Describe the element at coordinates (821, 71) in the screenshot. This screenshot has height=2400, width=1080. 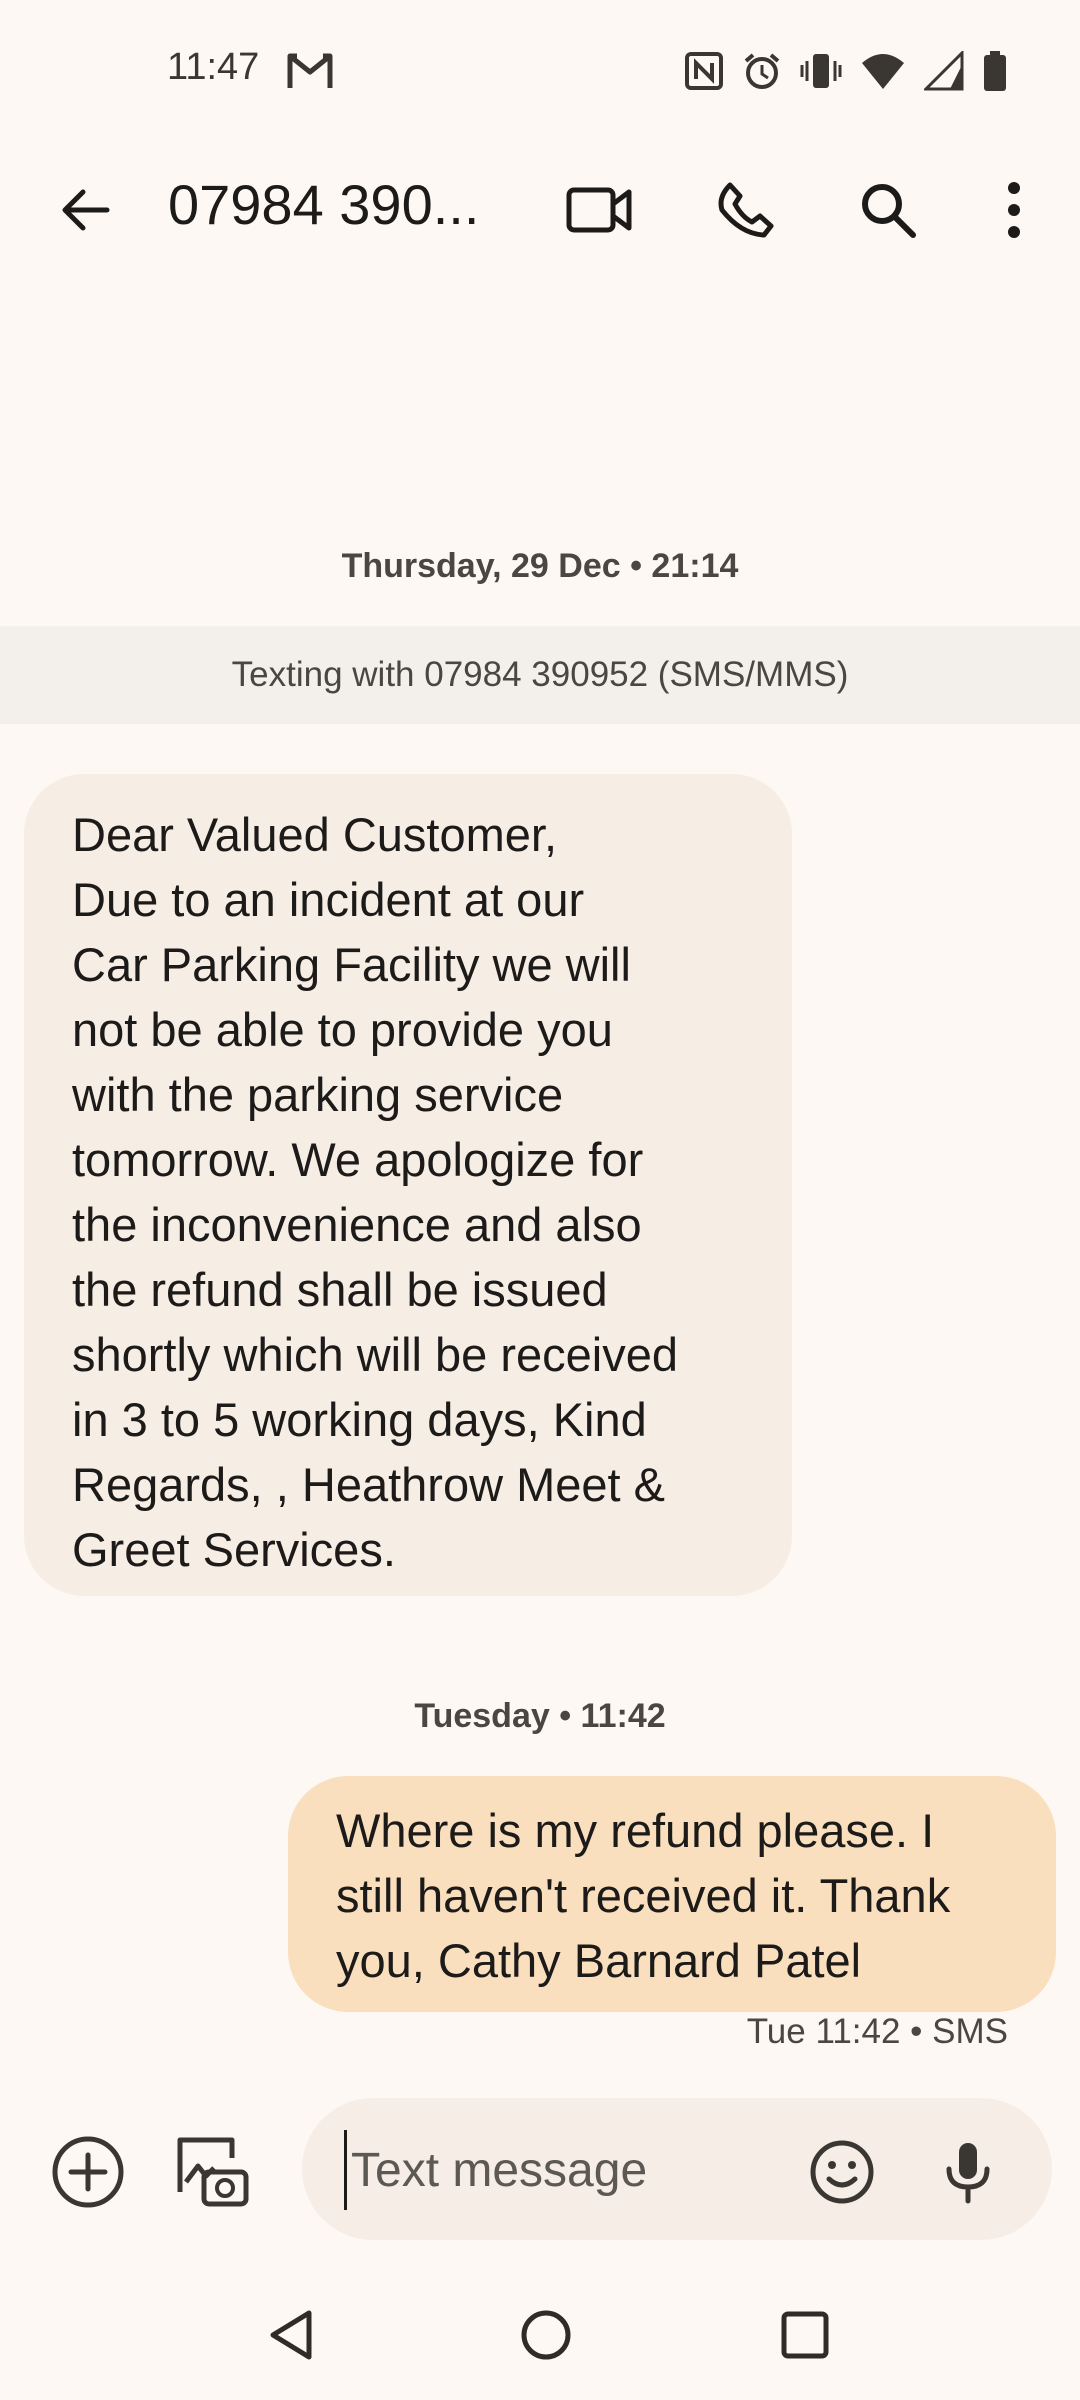
I see `vibrate-icon` at that location.